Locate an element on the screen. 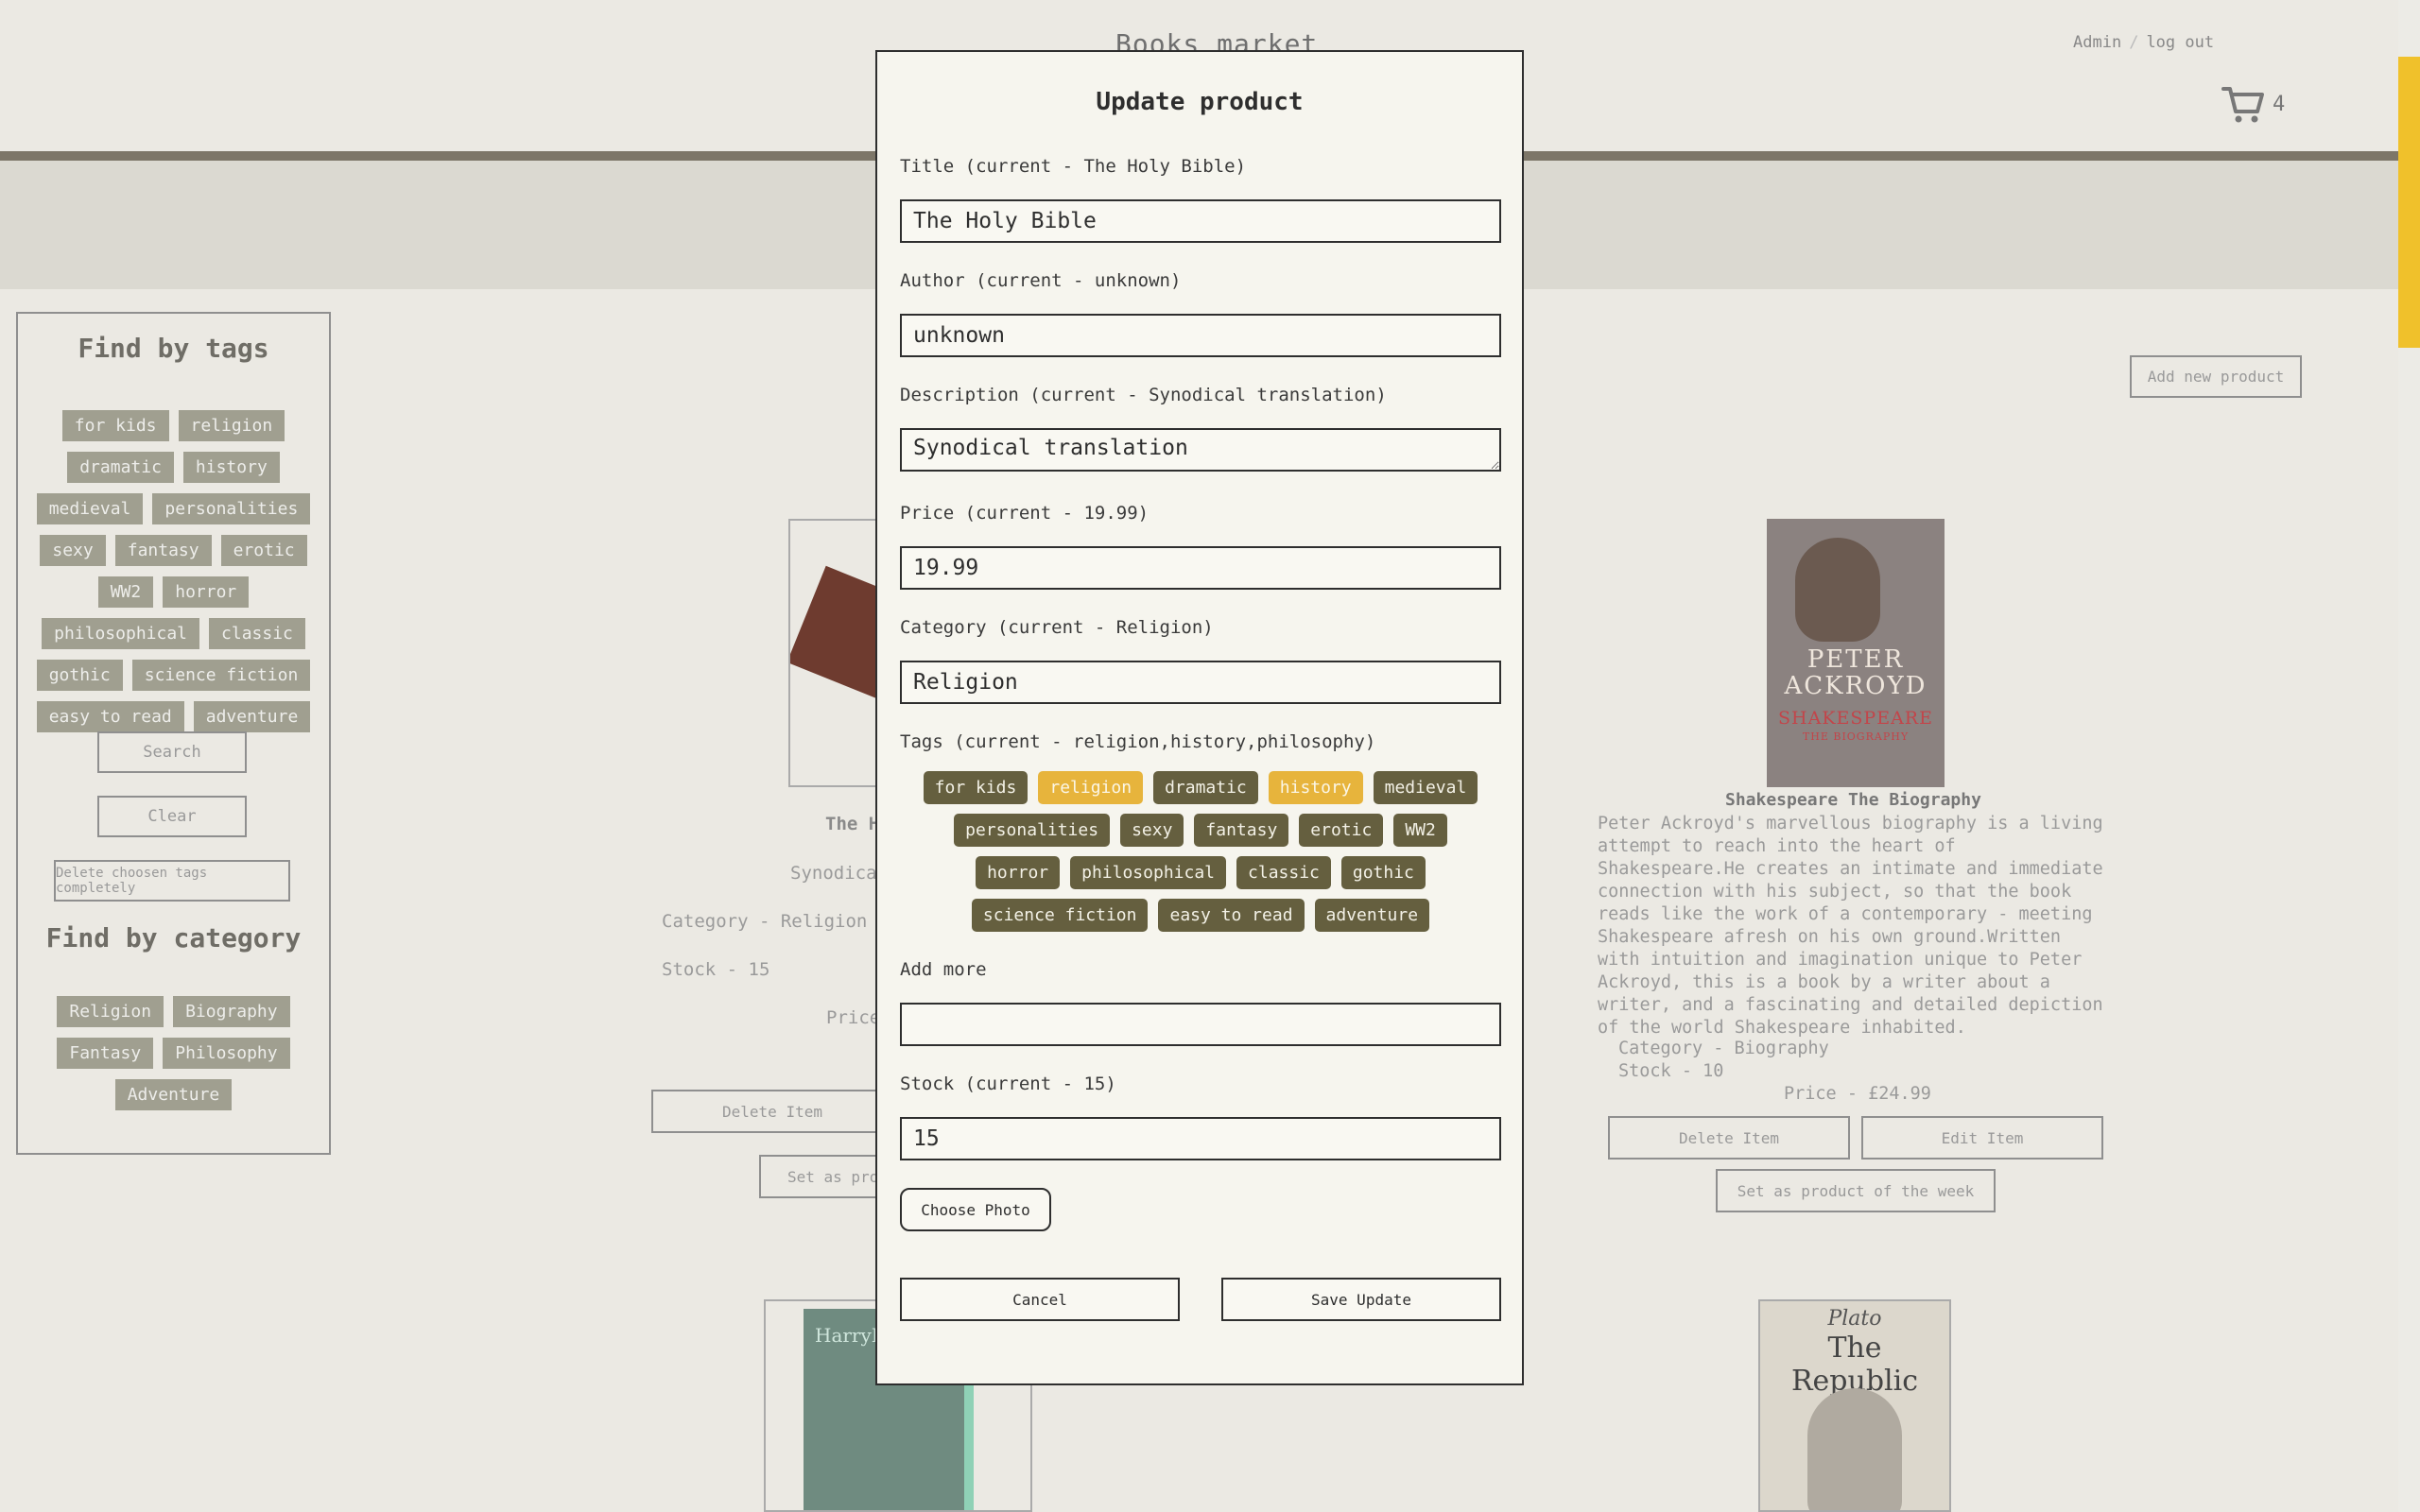 This screenshot has width=2420, height=1512. delete-tags-button: Delete choosen tags completely is located at coordinates (172, 881).